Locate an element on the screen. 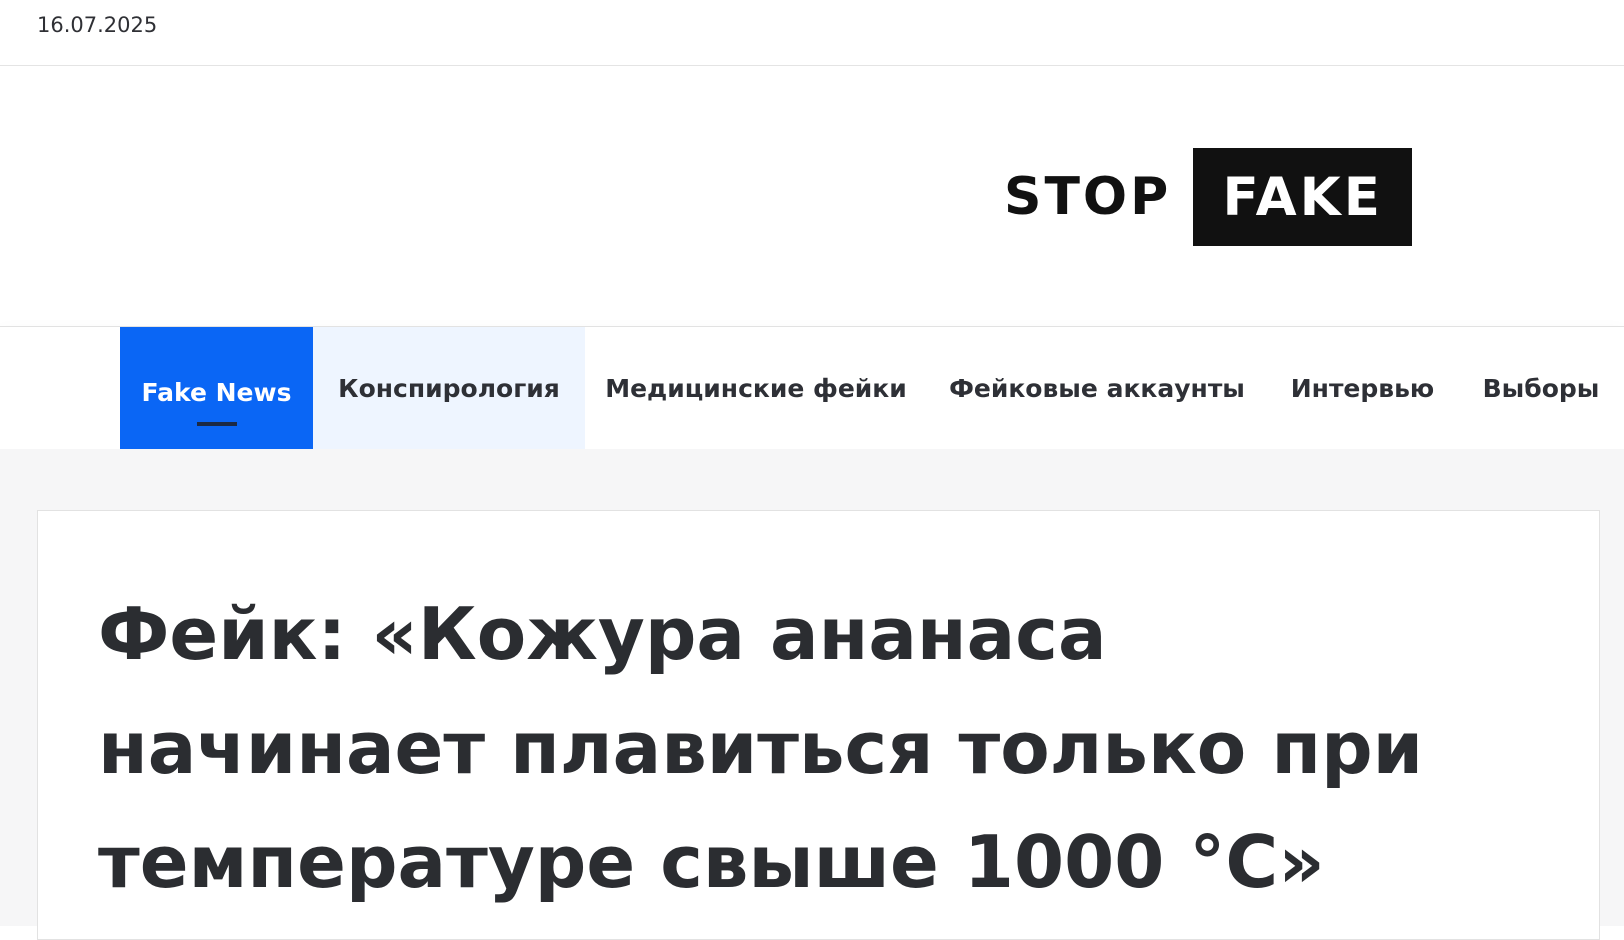 The width and height of the screenshot is (1624, 940). nav-item-interview: Интервью is located at coordinates (1362, 388).